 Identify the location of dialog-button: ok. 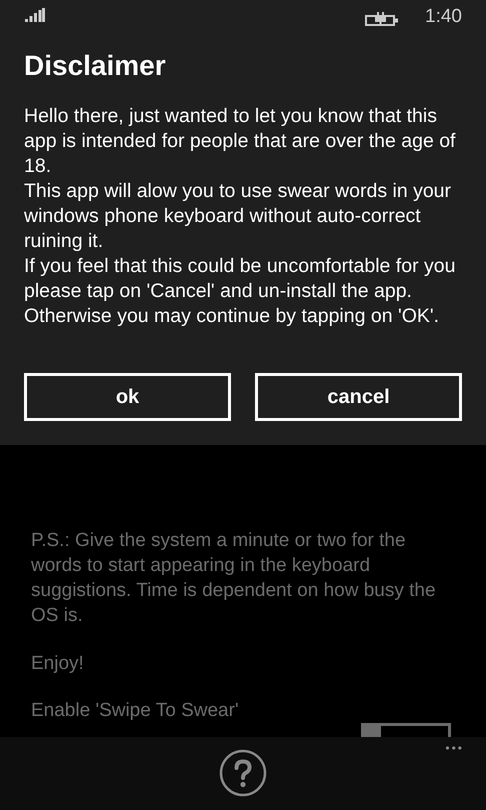
(127, 397).